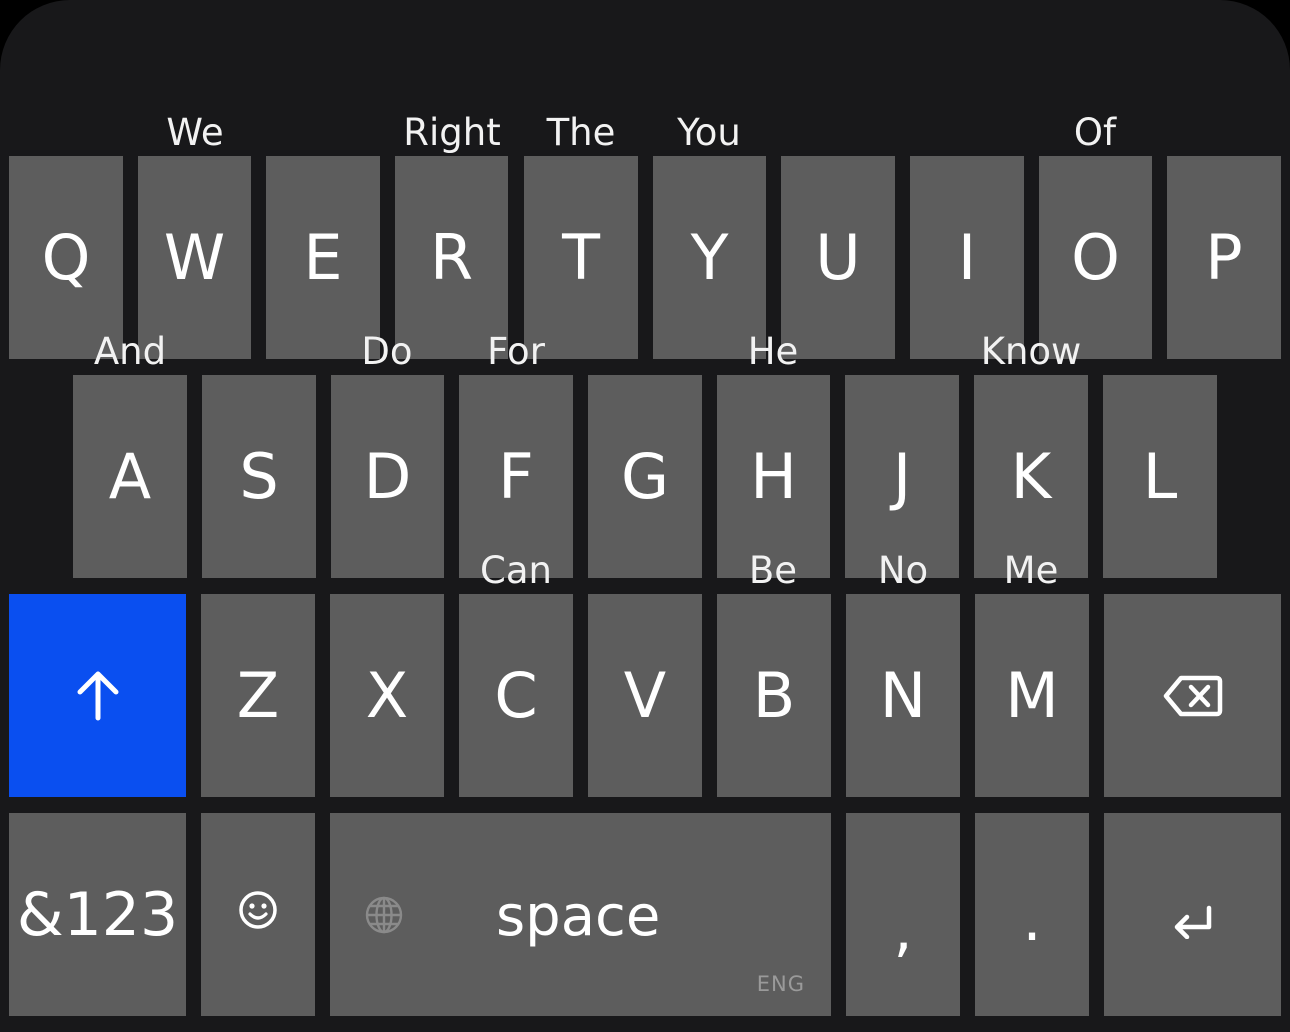 This screenshot has width=1290, height=1032. I want to click on key-label: D, so click(387, 476).